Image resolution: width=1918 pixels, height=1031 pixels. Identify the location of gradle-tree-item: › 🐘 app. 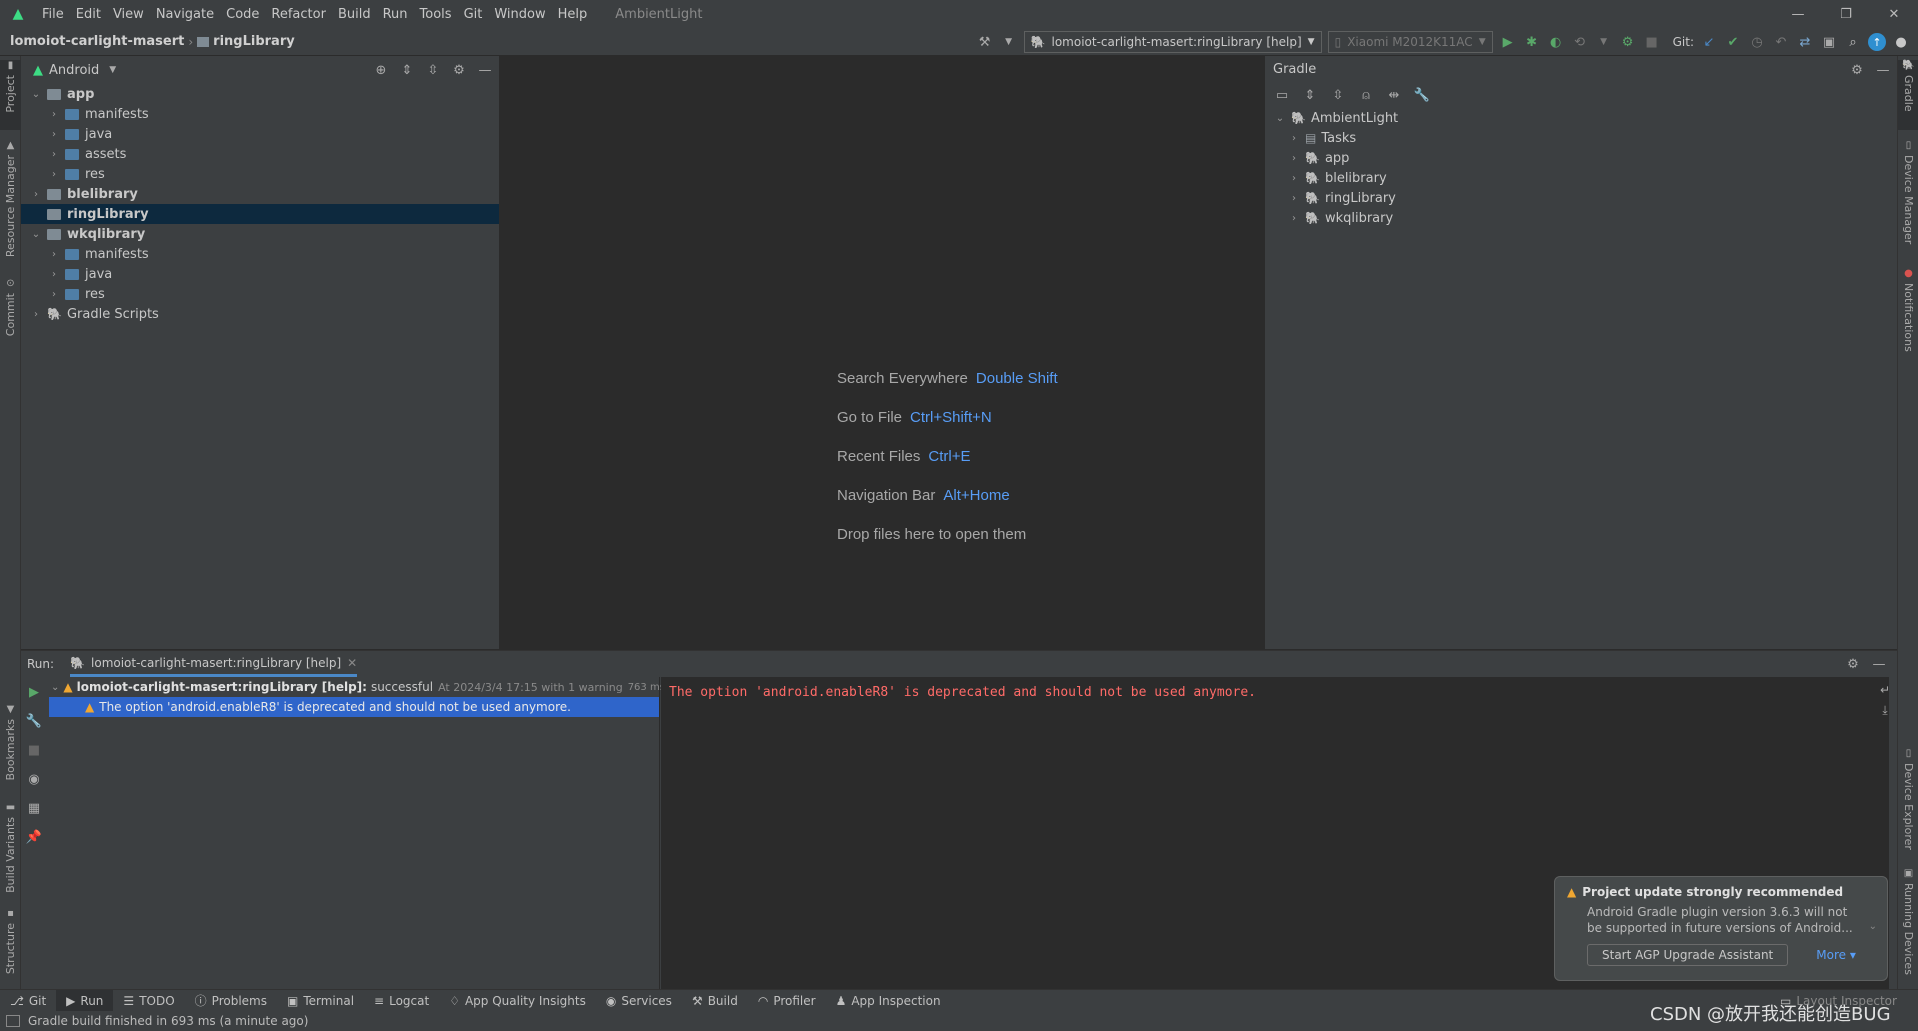
(1581, 158).